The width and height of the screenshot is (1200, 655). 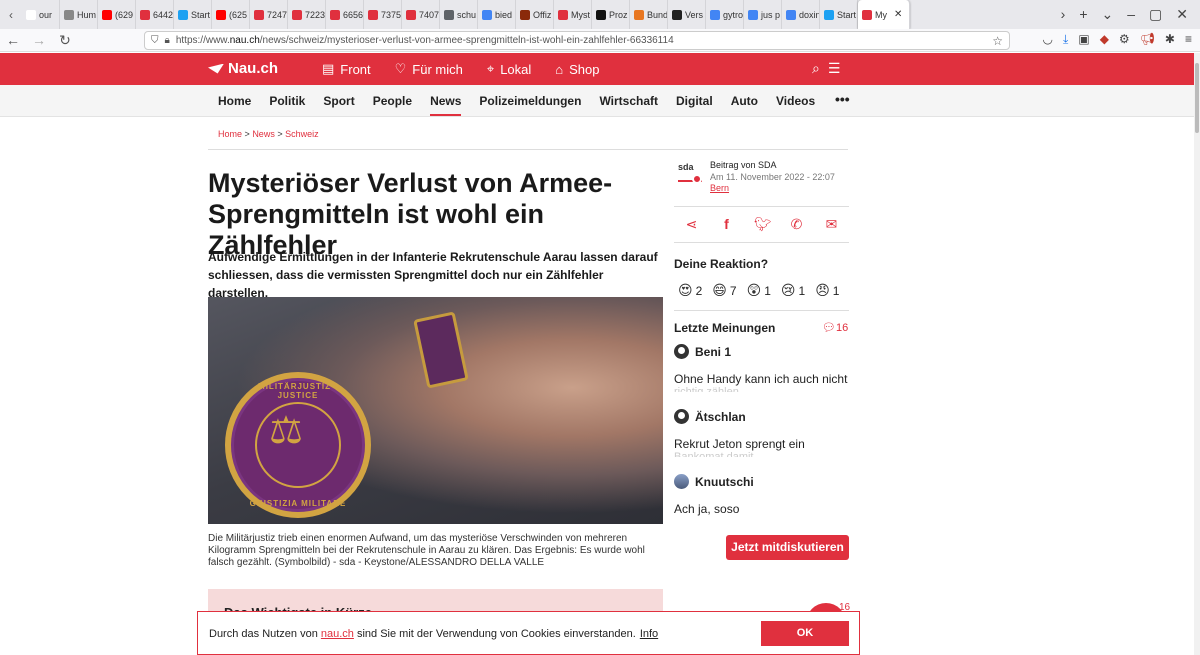 I want to click on browser-tab: 7407, so click(x=421, y=14).